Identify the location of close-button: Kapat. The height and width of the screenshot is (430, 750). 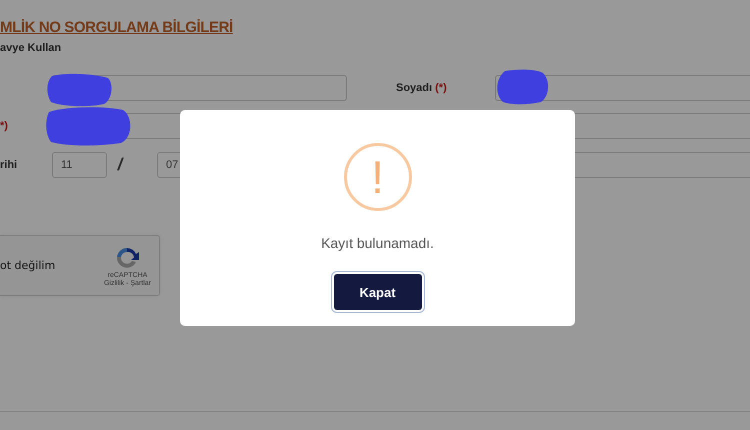
(378, 292).